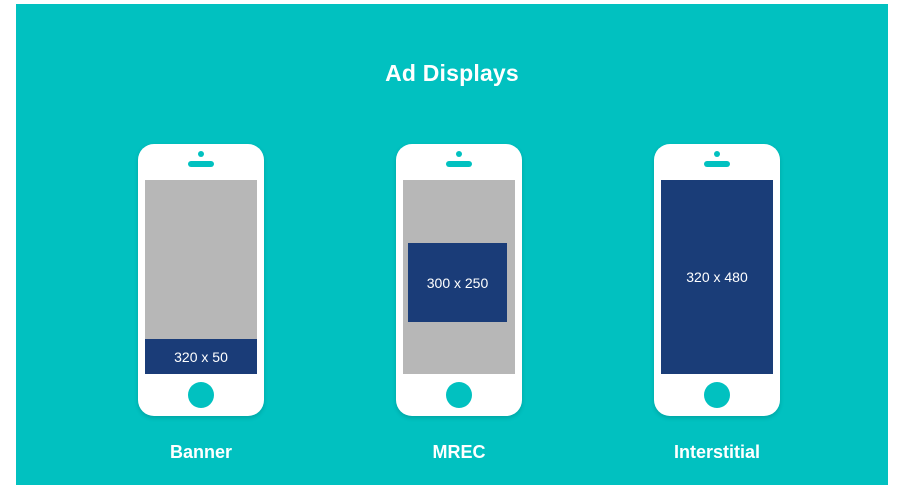  What do you see at coordinates (200, 452) in the screenshot?
I see `label-banner: Banner` at bounding box center [200, 452].